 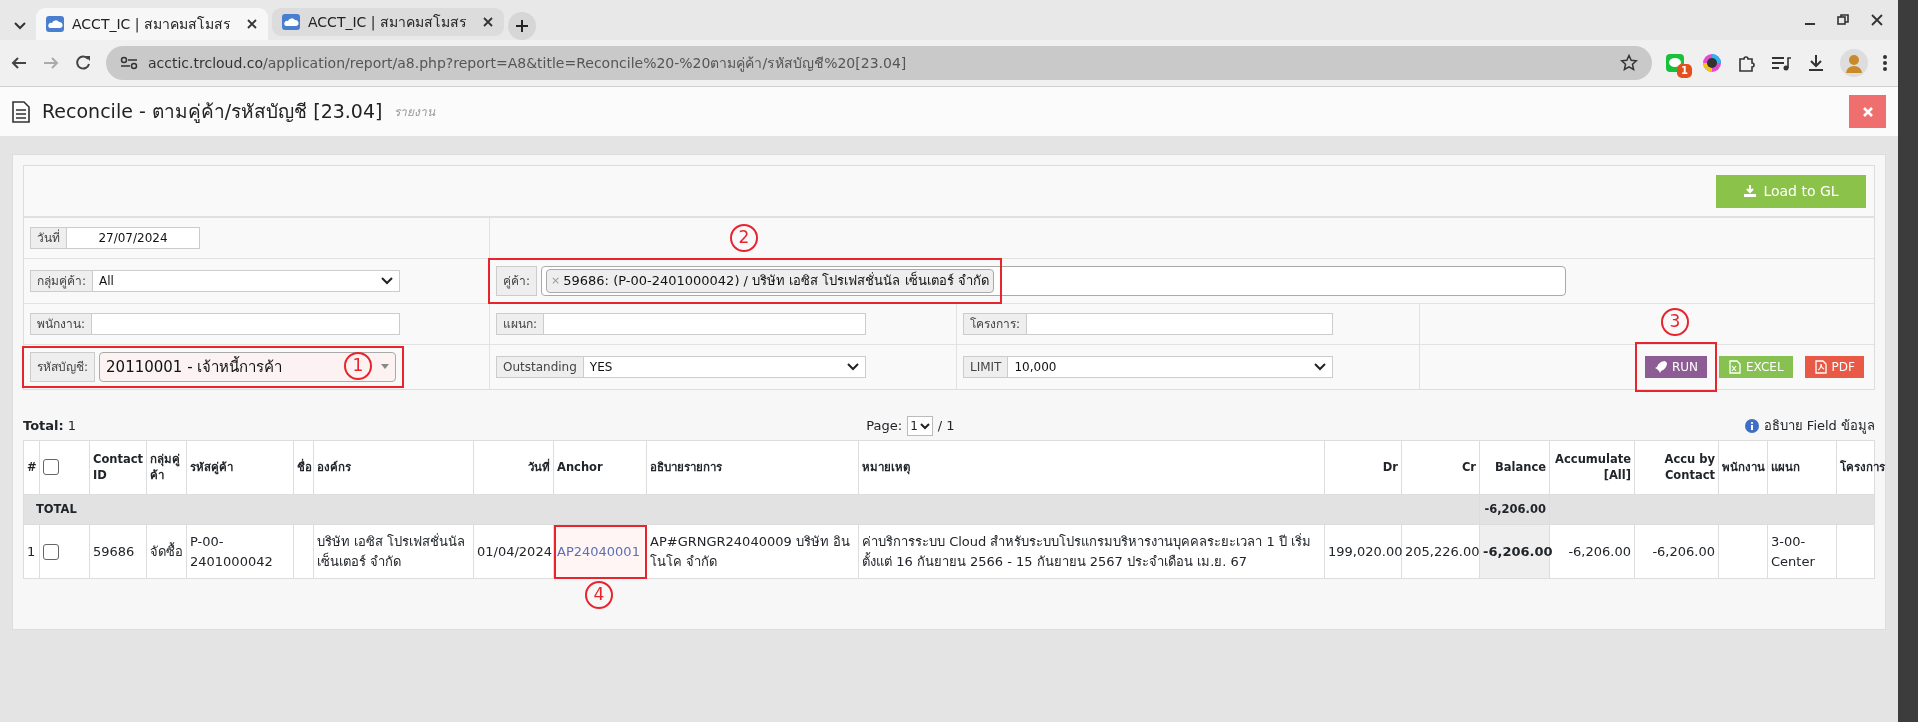 I want to click on dropdown-field: All, so click(x=246, y=281).